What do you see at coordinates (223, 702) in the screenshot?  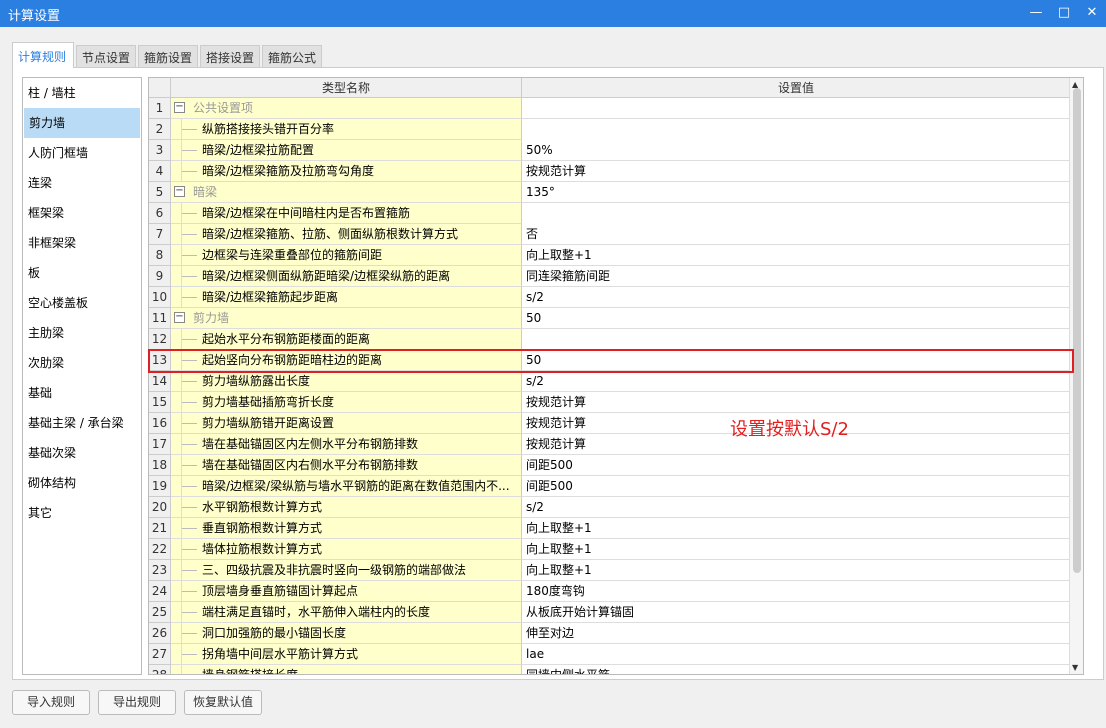 I see `restore-defaults-button: 恢复默认值` at bounding box center [223, 702].